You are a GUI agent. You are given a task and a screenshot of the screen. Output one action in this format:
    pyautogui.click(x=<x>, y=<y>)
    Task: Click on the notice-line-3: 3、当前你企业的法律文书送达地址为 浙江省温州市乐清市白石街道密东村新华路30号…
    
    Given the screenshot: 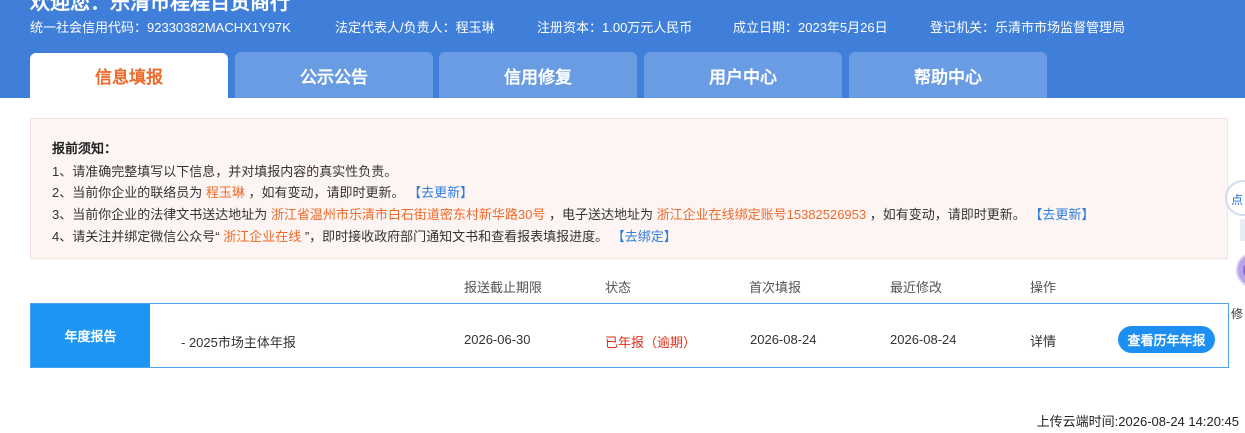 What is the action you would take?
    pyautogui.click(x=573, y=213)
    